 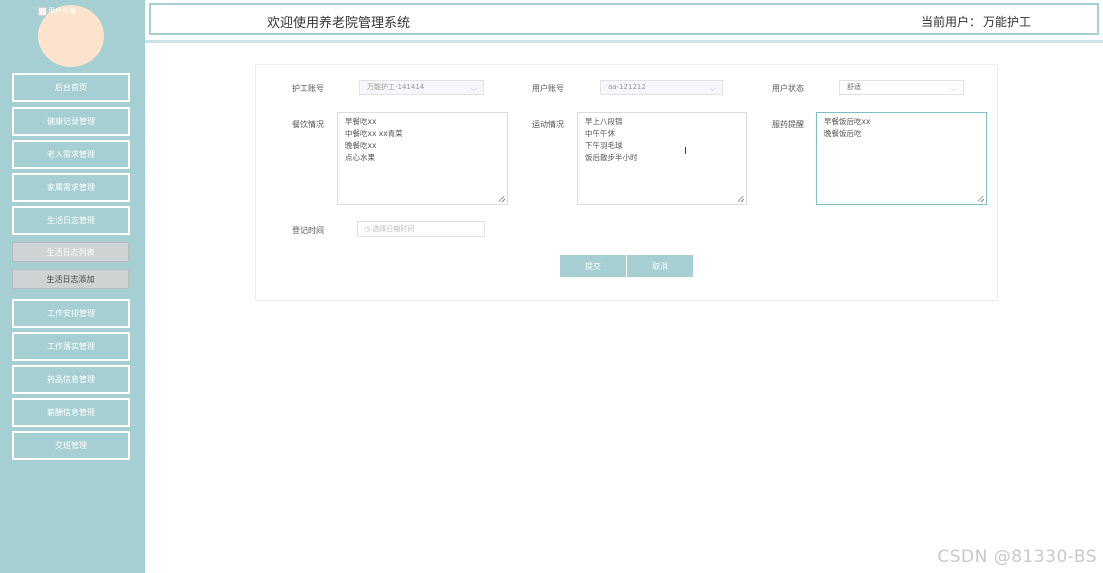 I want to click on nurse-account-select: 万能护工-141414 ⌵, so click(x=421, y=87).